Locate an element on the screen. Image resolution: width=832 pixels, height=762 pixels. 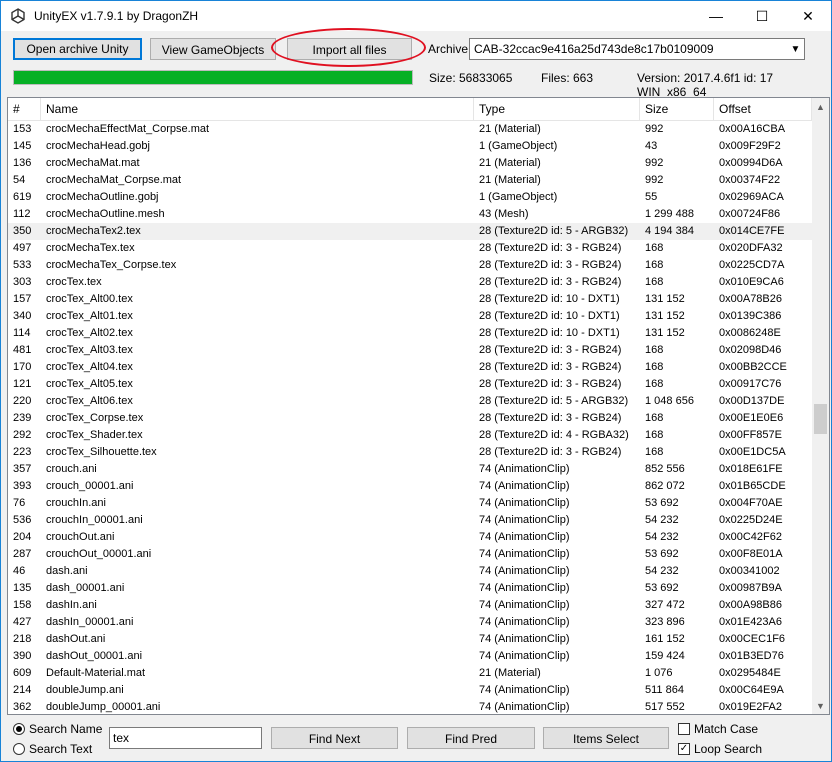
column-header: Offset is located at coordinates (763, 109).